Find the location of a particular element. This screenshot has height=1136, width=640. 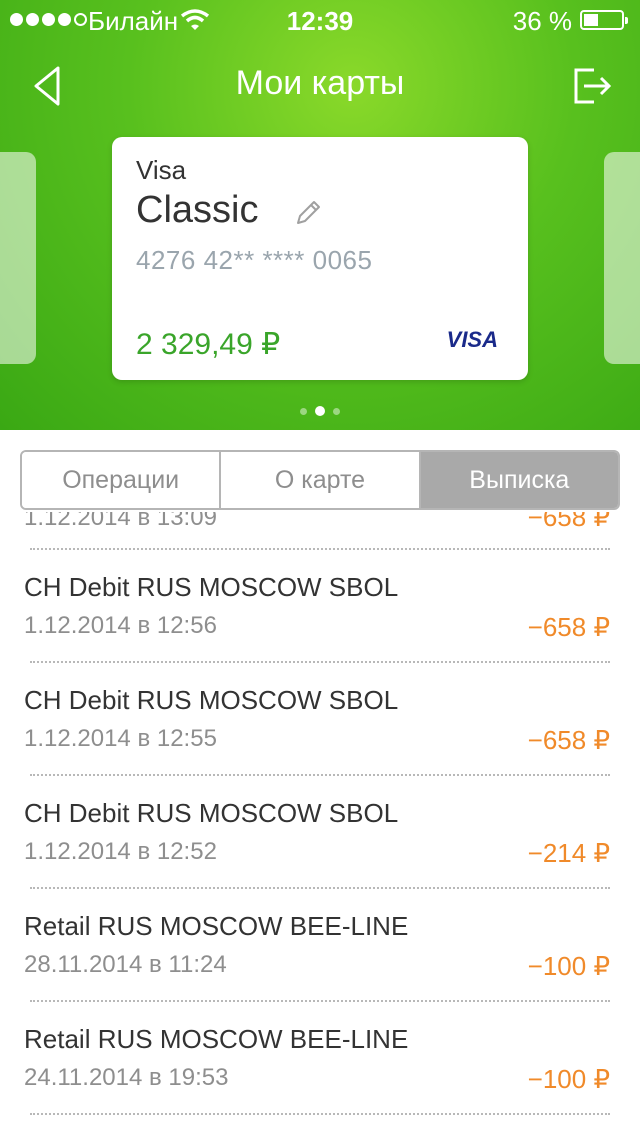

transaction-date: 1.12.2014 в 12:52 is located at coordinates (120, 851).